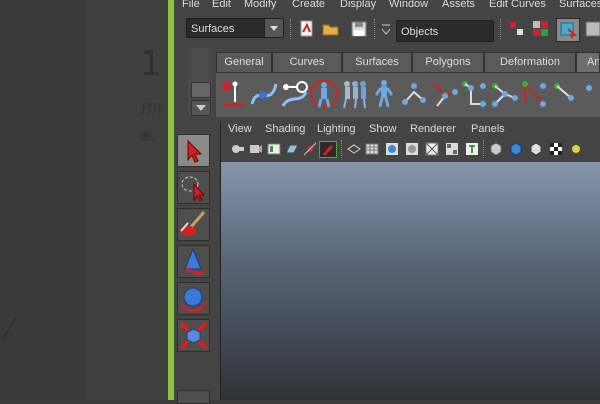 The image size is (600, 404). What do you see at coordinates (221, 5) in the screenshot?
I see `menu-edit: Edit` at bounding box center [221, 5].